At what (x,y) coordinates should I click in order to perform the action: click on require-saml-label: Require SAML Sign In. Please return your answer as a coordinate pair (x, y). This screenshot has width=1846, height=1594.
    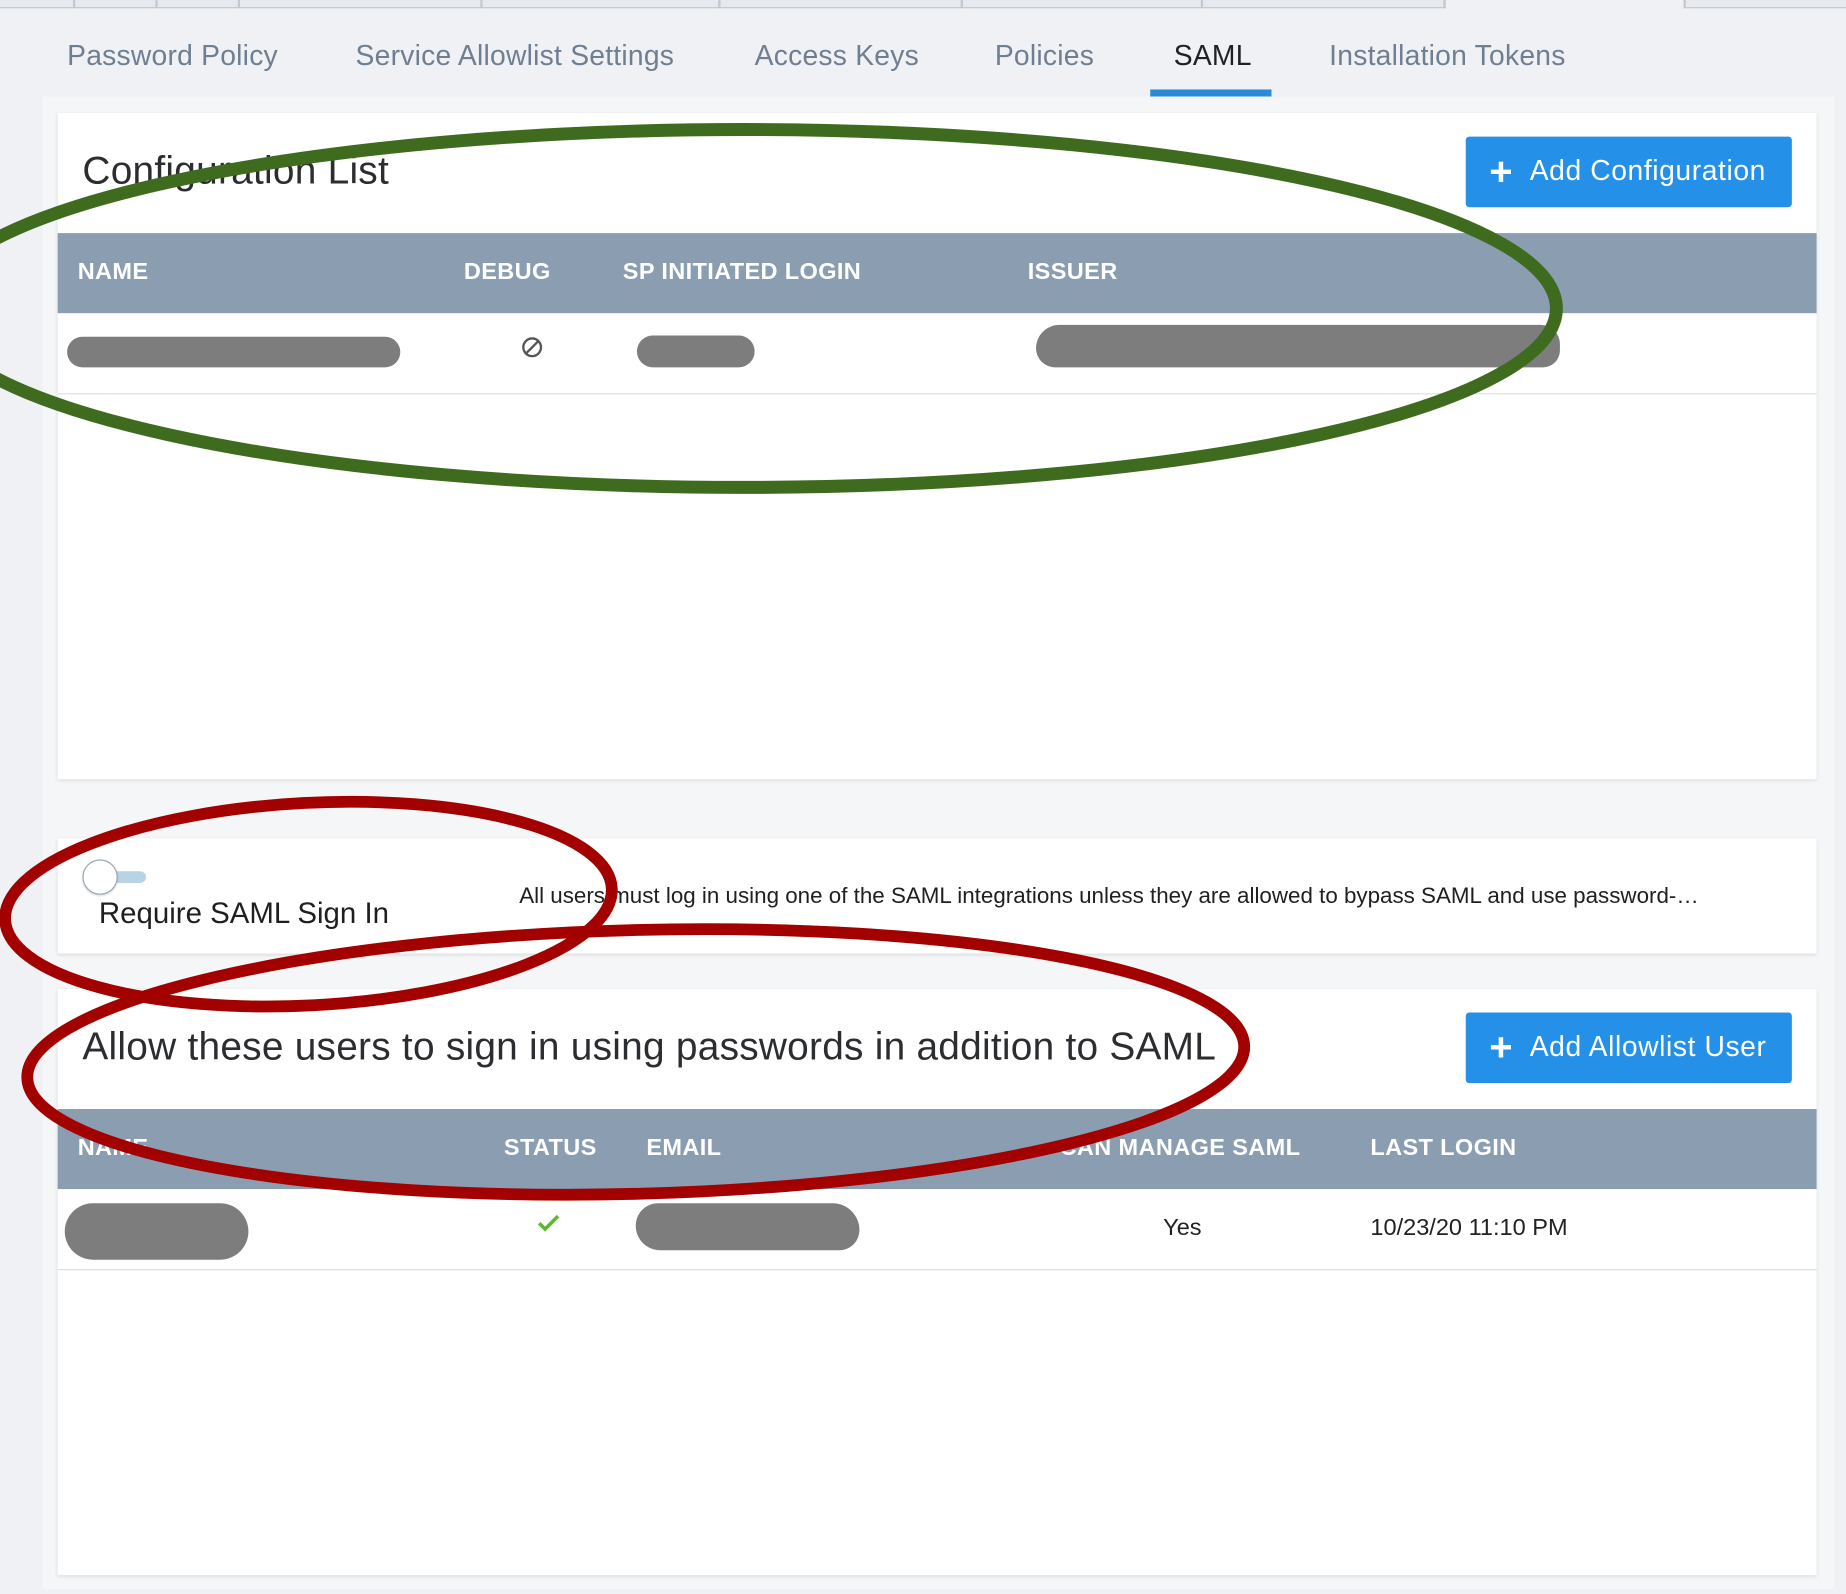
    Looking at the image, I should click on (244, 914).